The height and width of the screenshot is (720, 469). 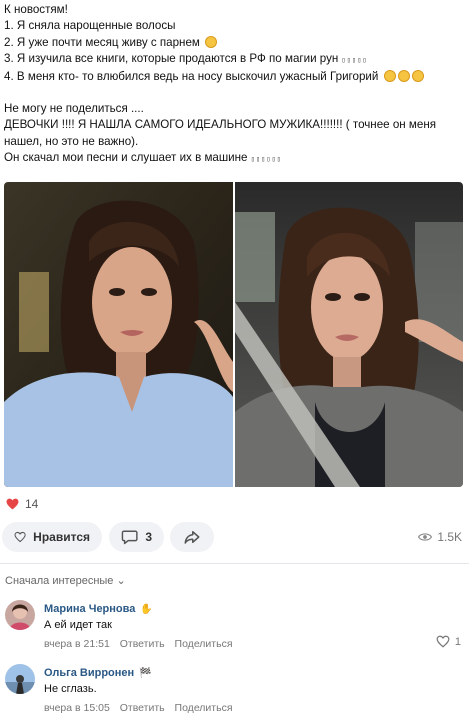 I want to click on divider, so click(x=234, y=563).